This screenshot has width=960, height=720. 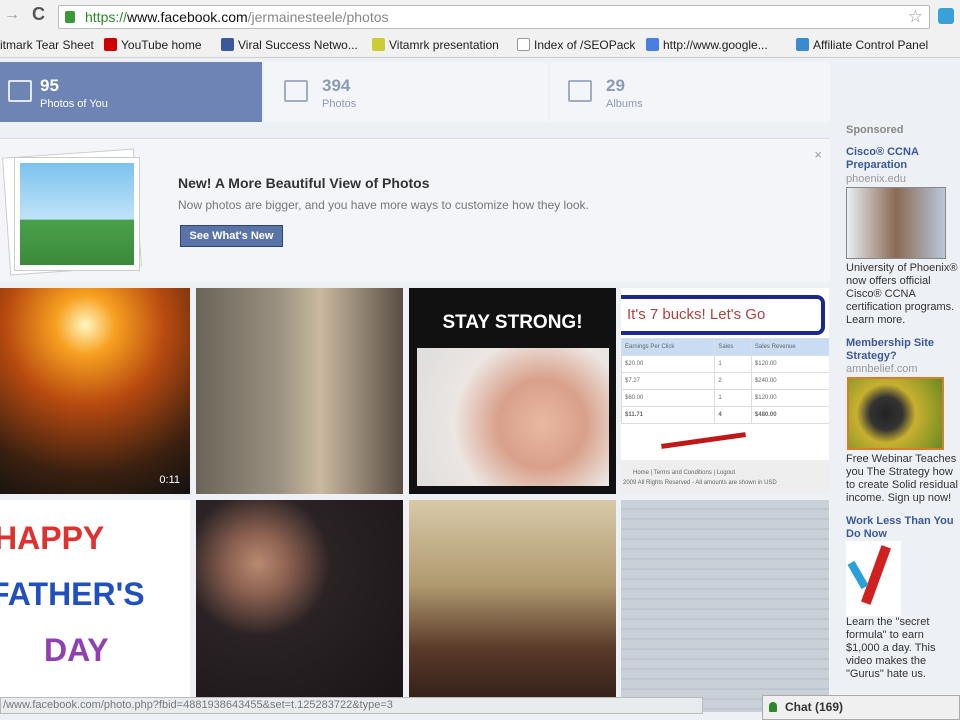 What do you see at coordinates (304, 183) in the screenshot?
I see `banner-headline: New! A More Beautiful View of Photos` at bounding box center [304, 183].